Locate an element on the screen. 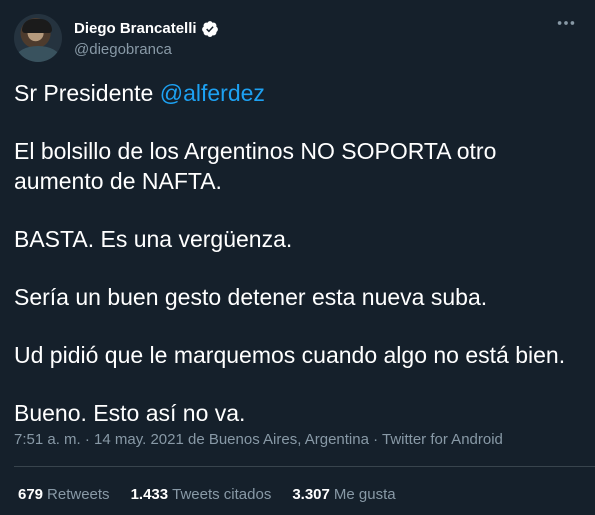  likes-label: Me gusta is located at coordinates (364, 494).